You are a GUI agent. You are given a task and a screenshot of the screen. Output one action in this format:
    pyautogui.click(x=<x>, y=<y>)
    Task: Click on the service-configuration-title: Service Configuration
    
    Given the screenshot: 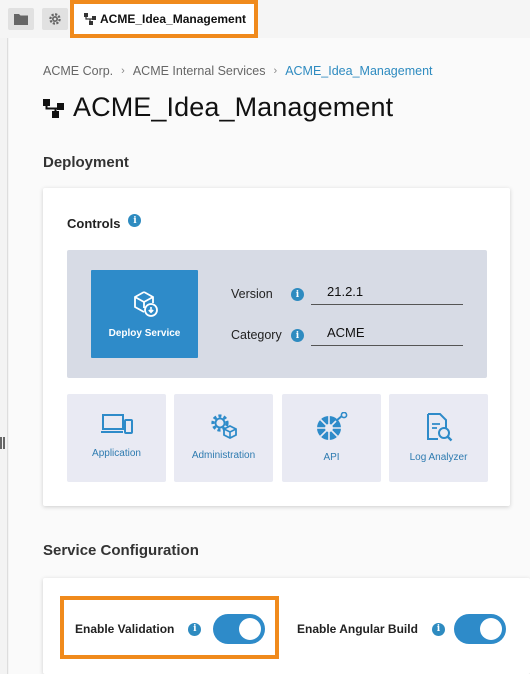 What is the action you would take?
    pyautogui.click(x=121, y=550)
    